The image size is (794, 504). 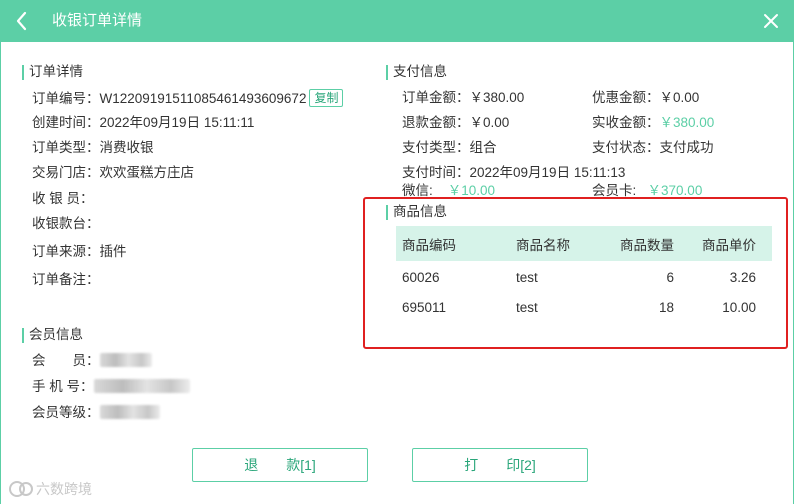 What do you see at coordinates (97, 20) in the screenshot?
I see `window-title: 收银订单详情` at bounding box center [97, 20].